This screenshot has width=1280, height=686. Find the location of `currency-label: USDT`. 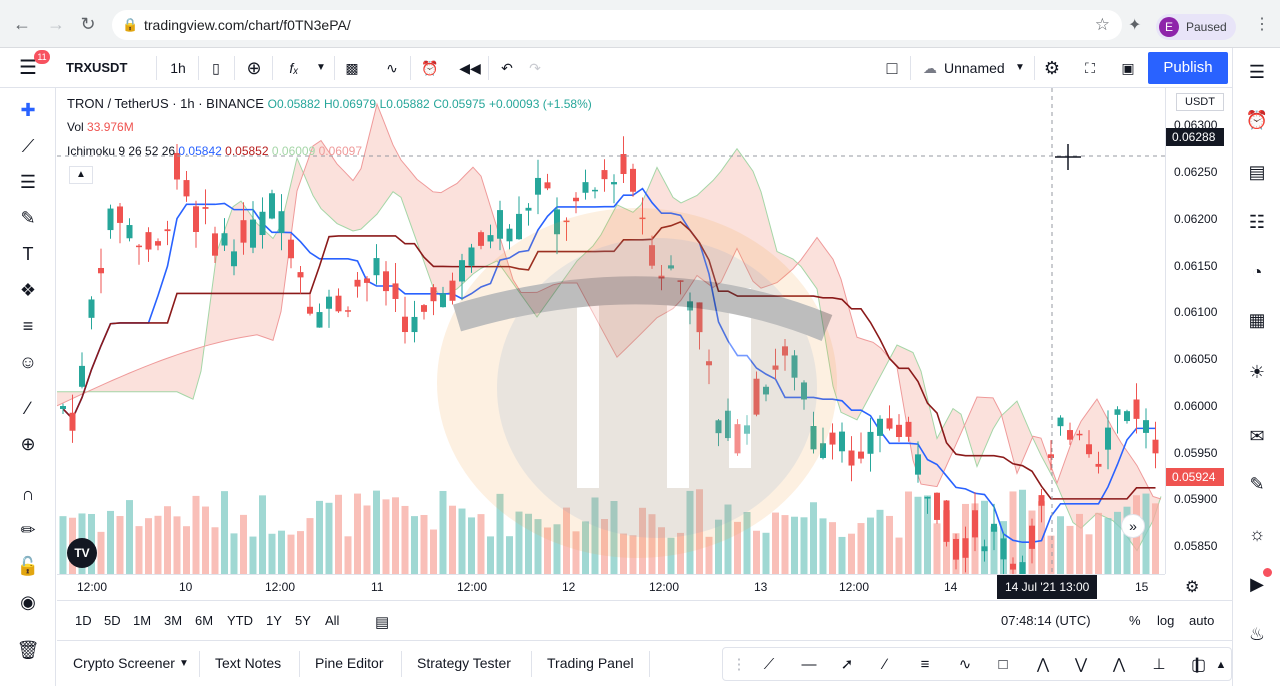

currency-label: USDT is located at coordinates (1200, 102).